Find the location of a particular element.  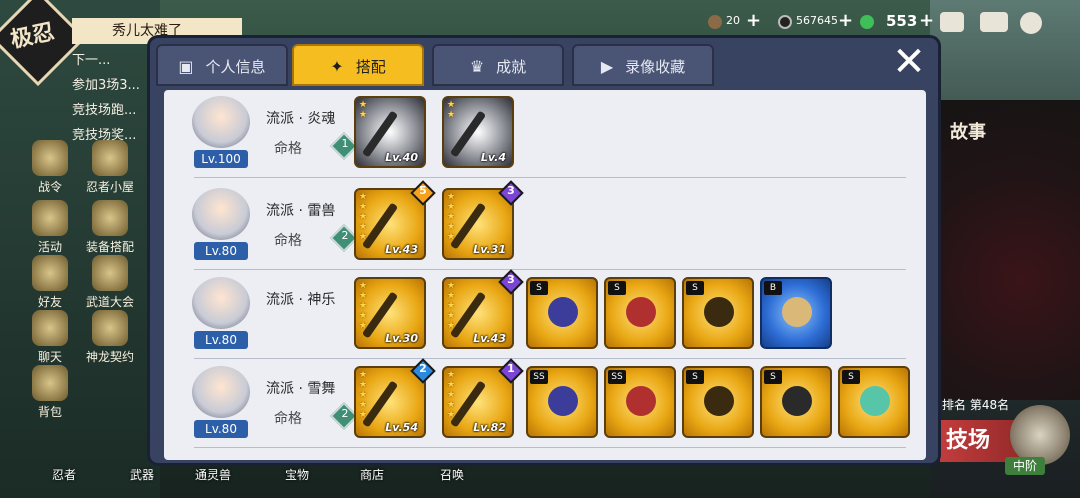

menu-tournament: 武道大会 is located at coordinates (110, 282).